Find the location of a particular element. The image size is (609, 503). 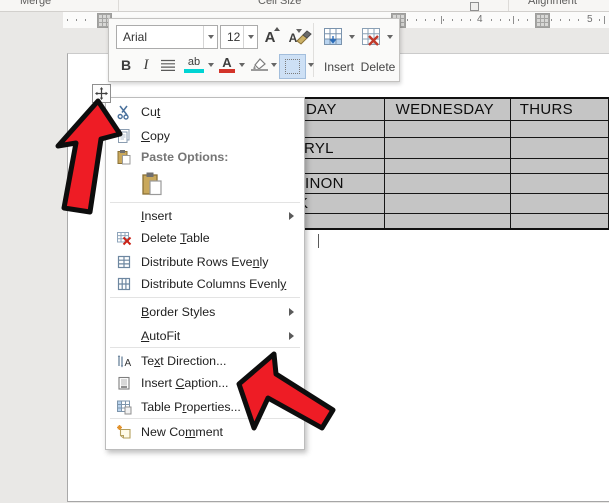

insert-caption-icon is located at coordinates (124, 383).